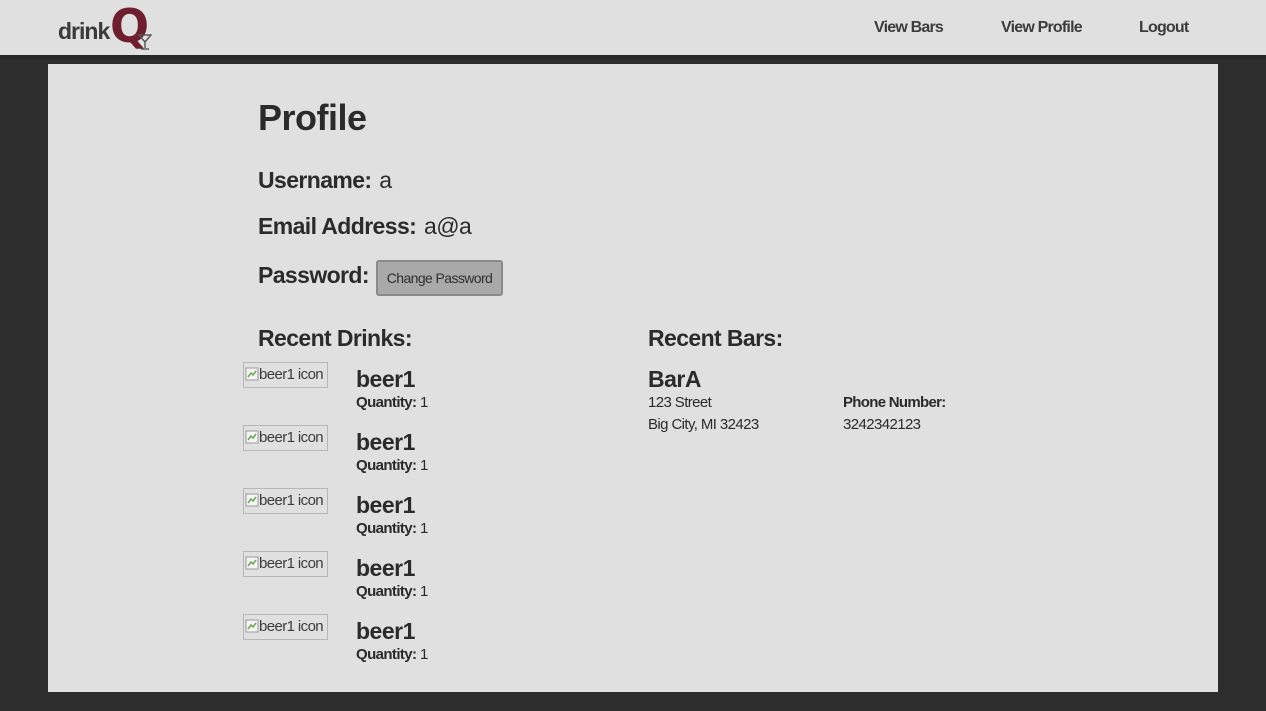  What do you see at coordinates (315, 180) in the screenshot?
I see `username-label: Username:` at bounding box center [315, 180].